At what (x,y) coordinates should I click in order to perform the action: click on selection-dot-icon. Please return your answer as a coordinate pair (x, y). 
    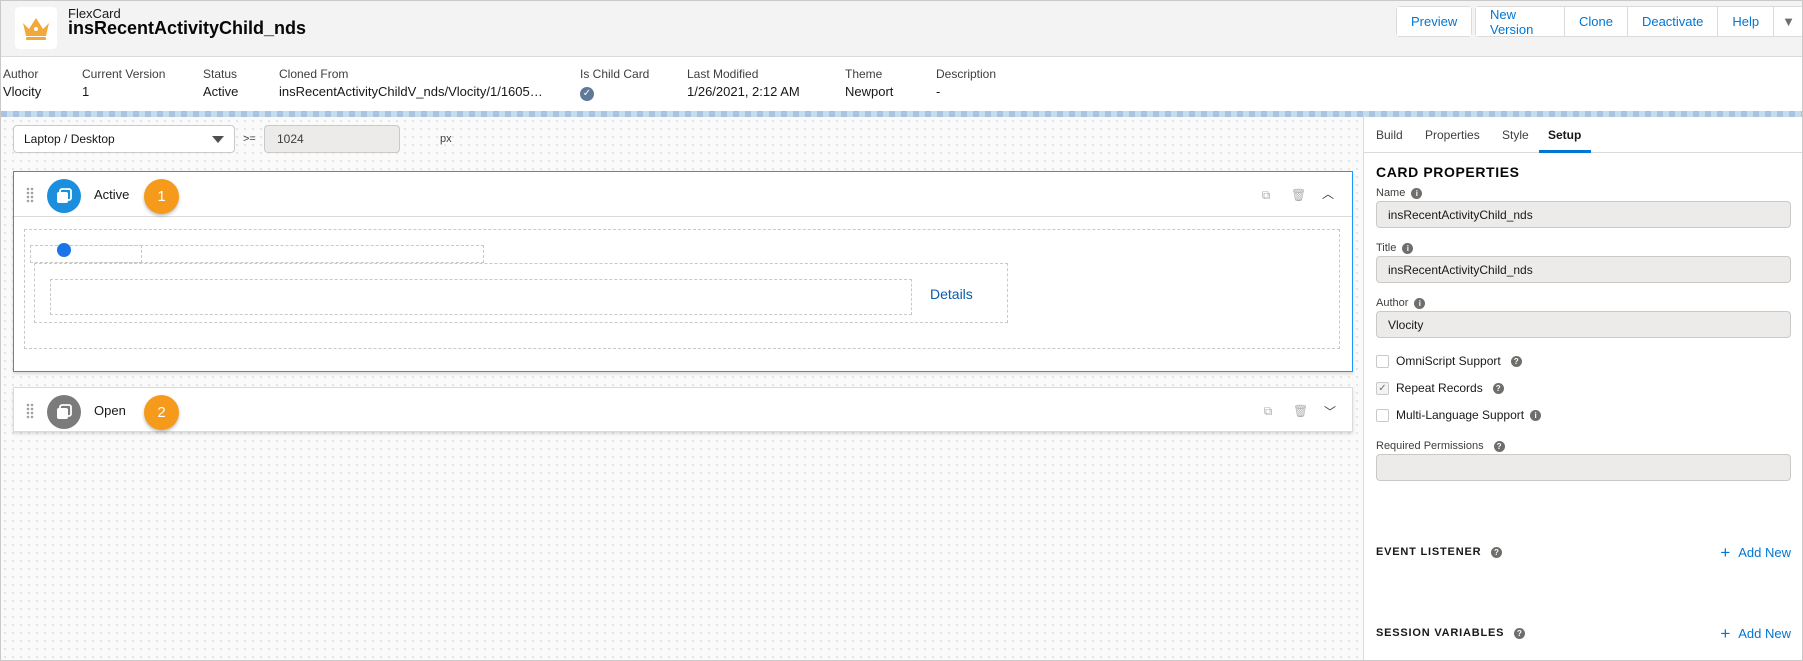
    Looking at the image, I should click on (64, 250).